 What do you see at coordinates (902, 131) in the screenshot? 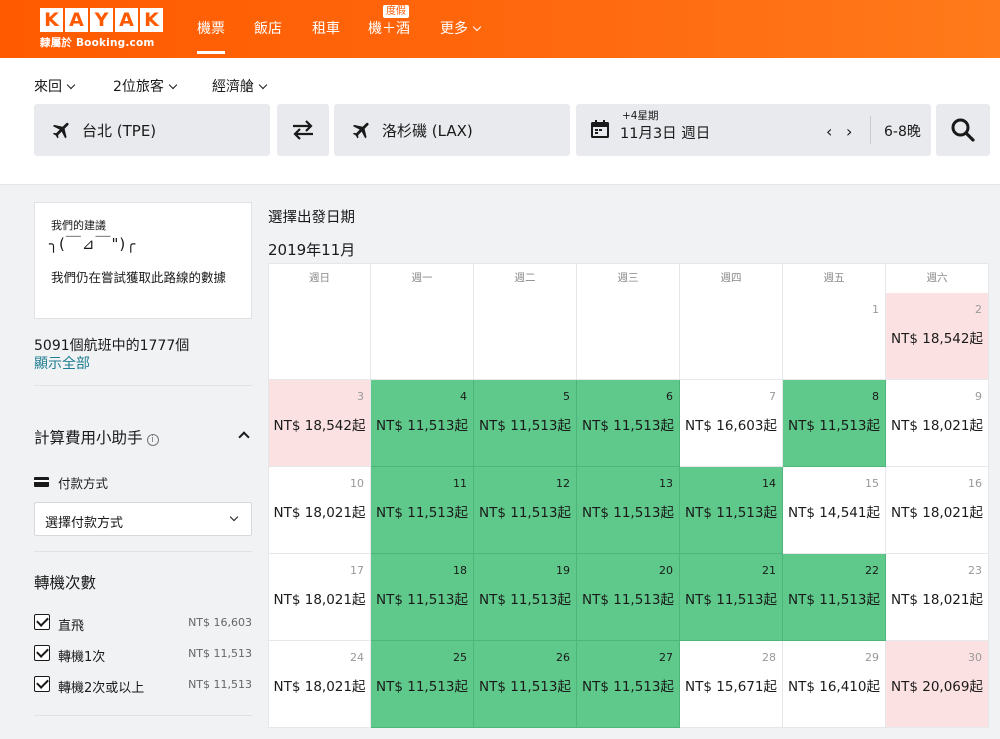
I see `nights-dropdown: 6-8晚` at bounding box center [902, 131].